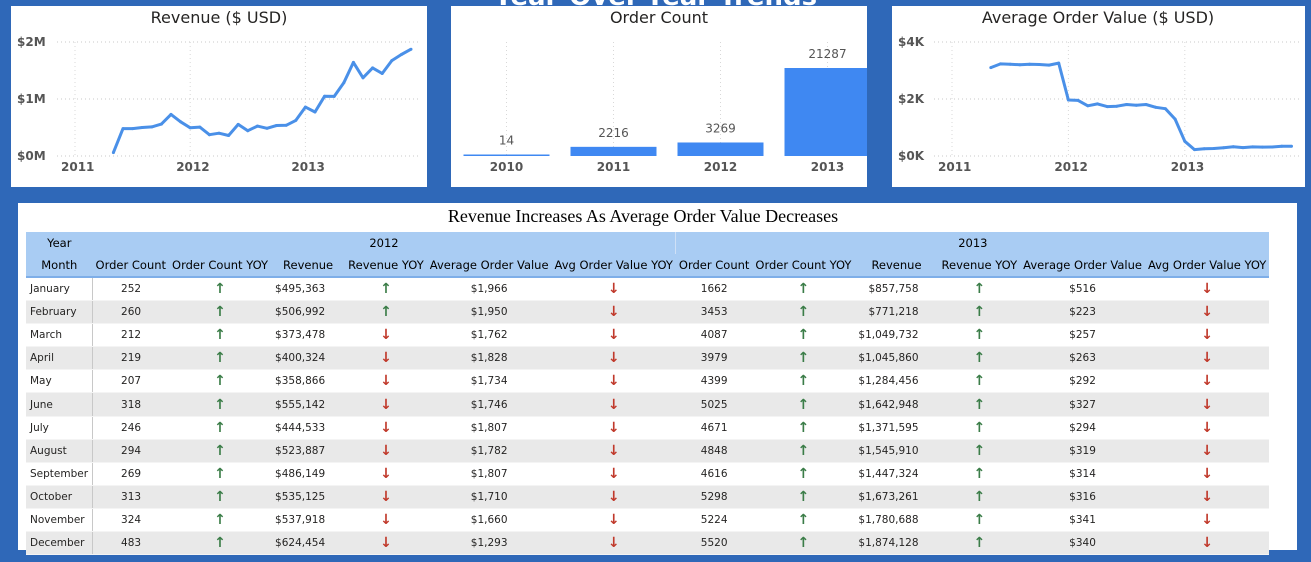  I want to click on col-header-y2013-0: Order Count, so click(714, 266).